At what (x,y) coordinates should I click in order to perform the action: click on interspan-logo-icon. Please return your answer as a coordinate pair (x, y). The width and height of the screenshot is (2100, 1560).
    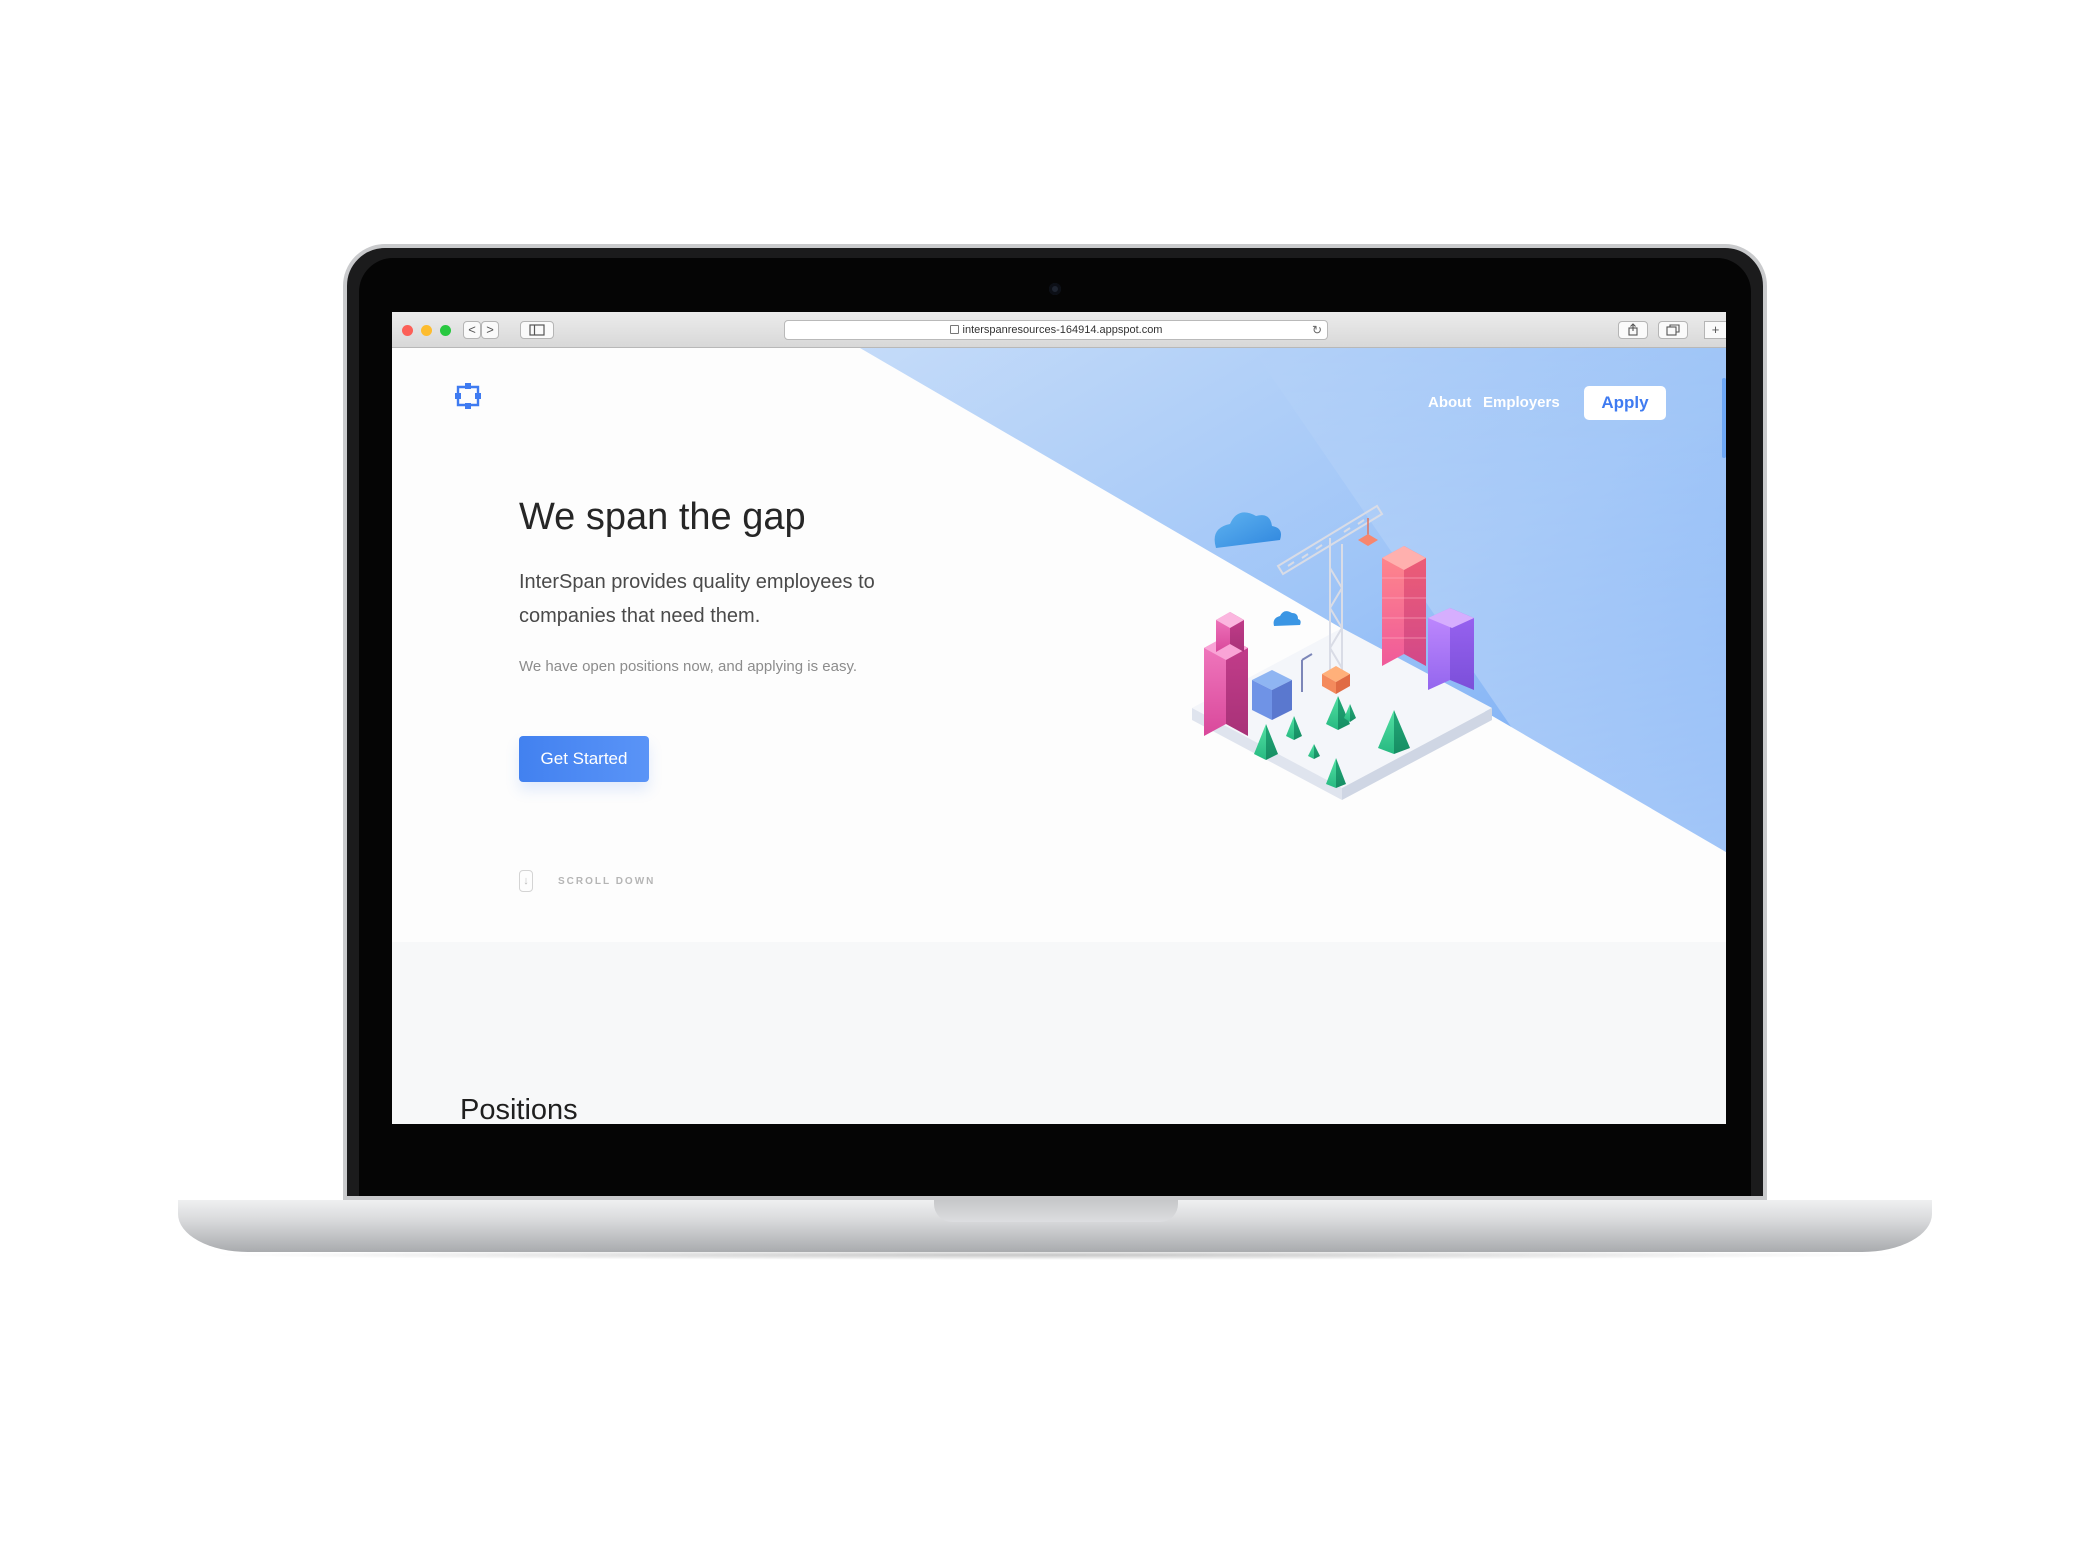
    Looking at the image, I should click on (468, 396).